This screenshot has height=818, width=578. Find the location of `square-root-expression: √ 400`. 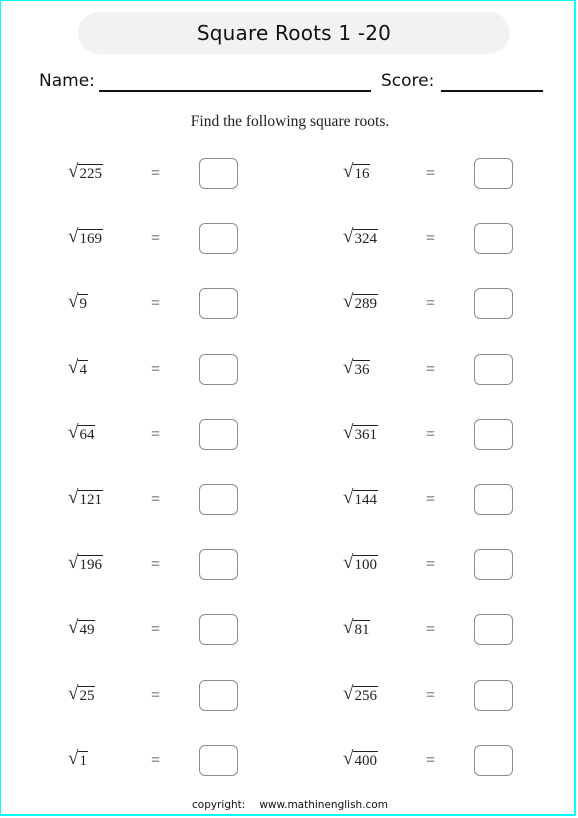

square-root-expression: √ 400 is located at coordinates (360, 759).